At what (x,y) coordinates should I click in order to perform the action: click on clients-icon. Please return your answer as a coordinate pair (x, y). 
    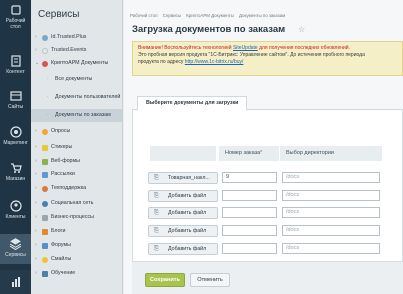
    Looking at the image, I should click on (15, 206).